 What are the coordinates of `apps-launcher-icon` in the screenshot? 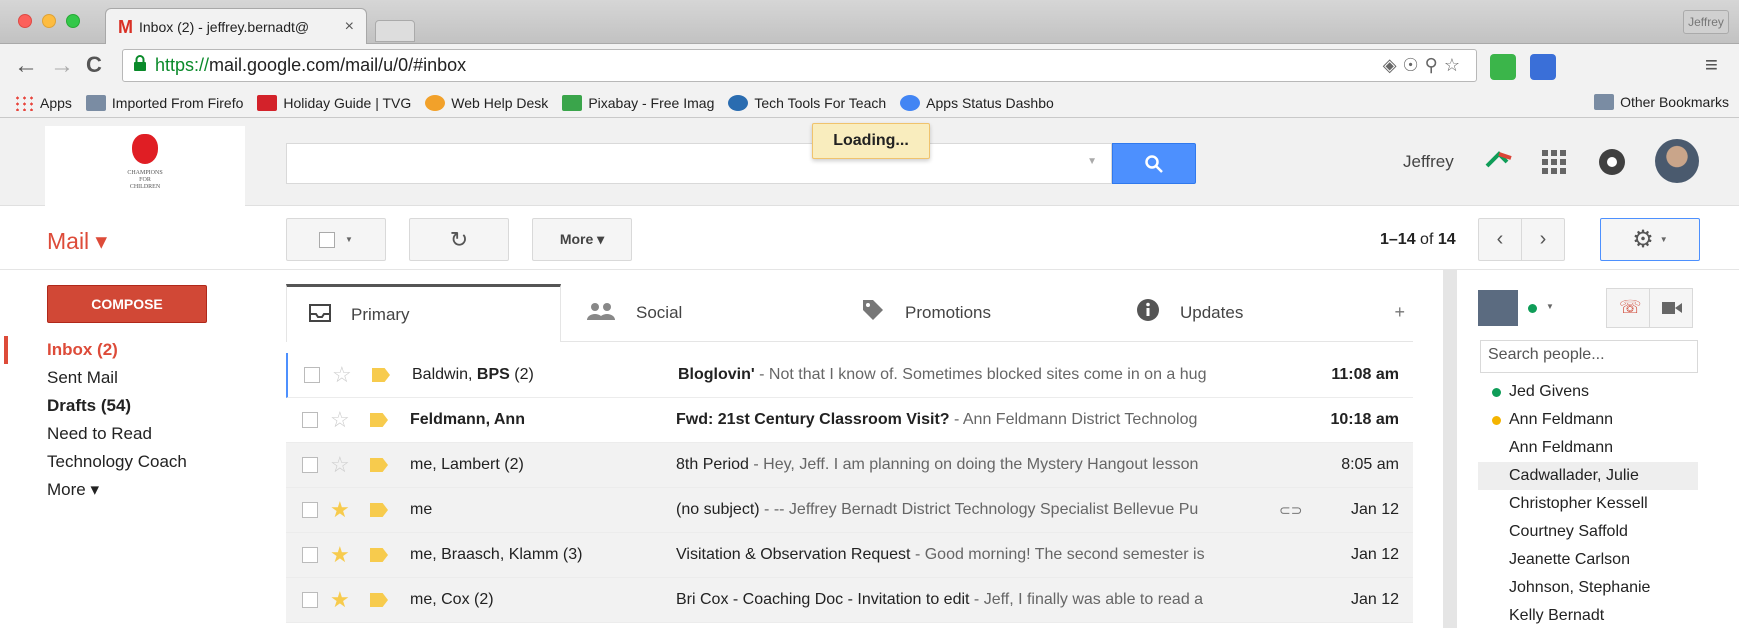 It's located at (1554, 162).